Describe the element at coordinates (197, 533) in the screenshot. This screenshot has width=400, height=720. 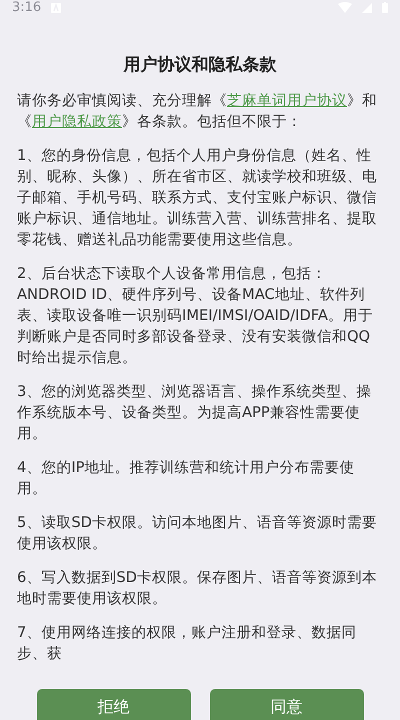
I see `terms-paragraph: 5、读取SD卡权限。访问本地图片、语音等资源时需要使用该权限。` at that location.